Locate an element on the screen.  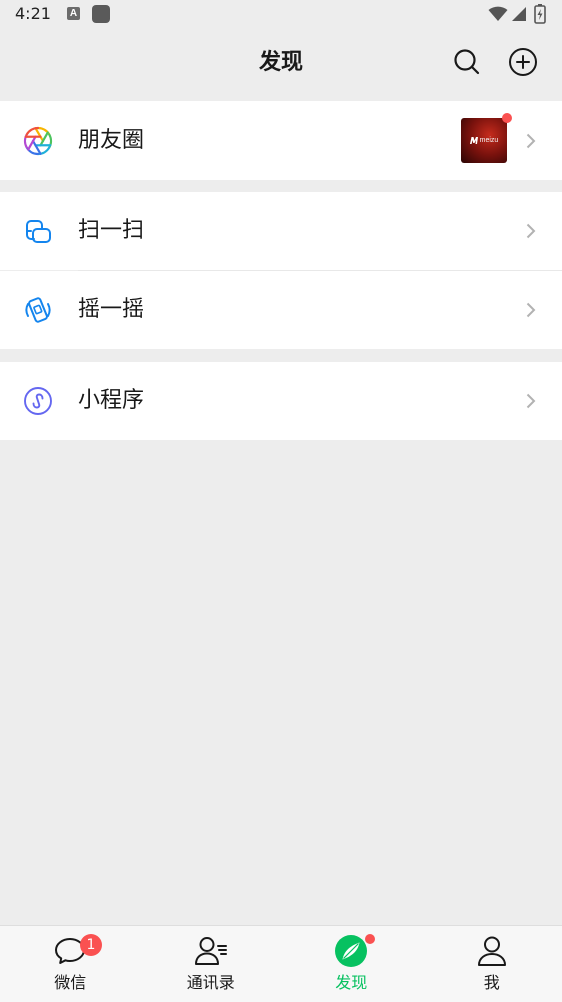
mini-program-row: 小程序 is located at coordinates (281, 401).